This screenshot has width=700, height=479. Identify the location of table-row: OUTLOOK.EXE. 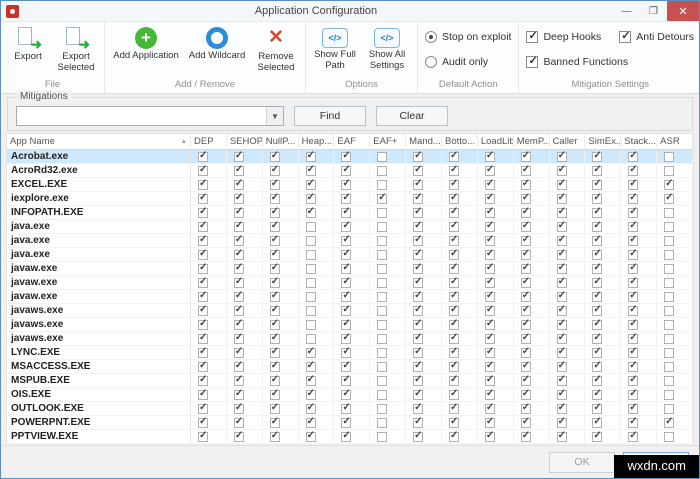
(350, 409).